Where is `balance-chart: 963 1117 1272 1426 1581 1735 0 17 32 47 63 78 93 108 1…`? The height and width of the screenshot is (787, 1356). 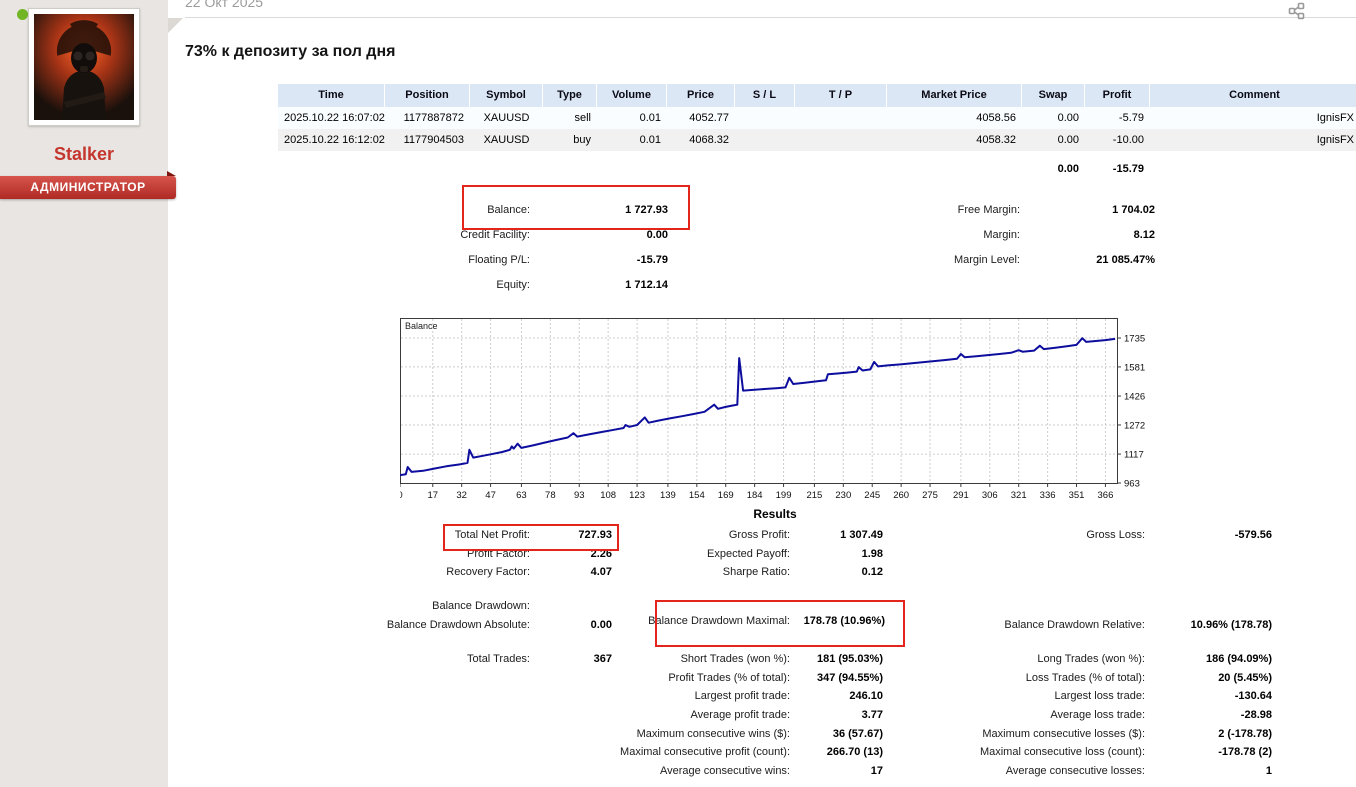
balance-chart: 963 1117 1272 1426 1581 1735 0 17 32 47 63 78 93 108 1… is located at coordinates (778, 411).